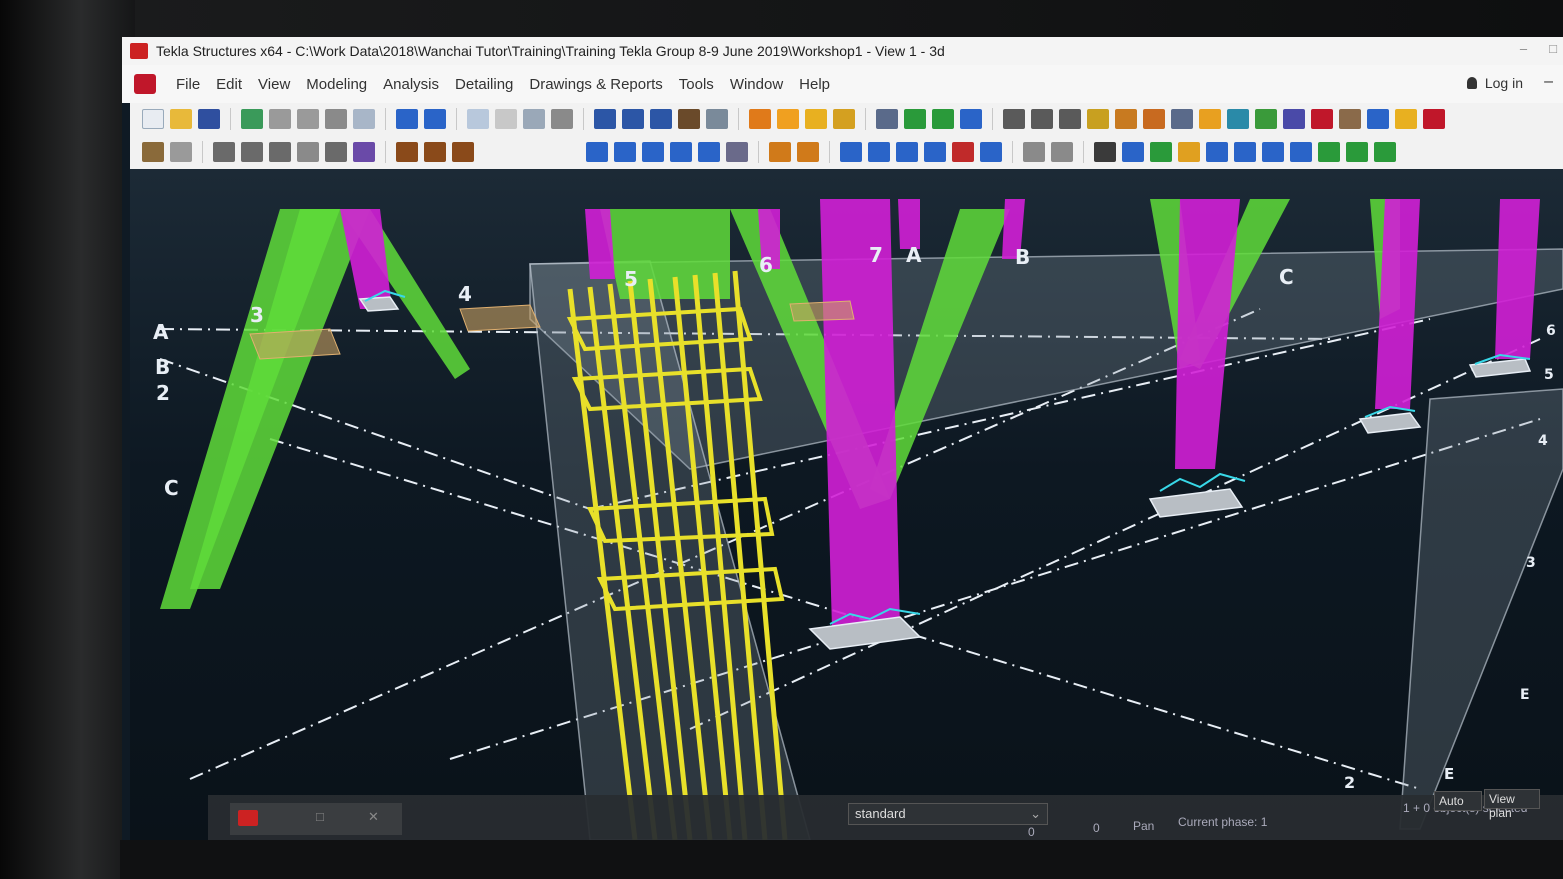 This screenshot has height=879, width=1563. I want to click on rebar-icon, so click(407, 152).